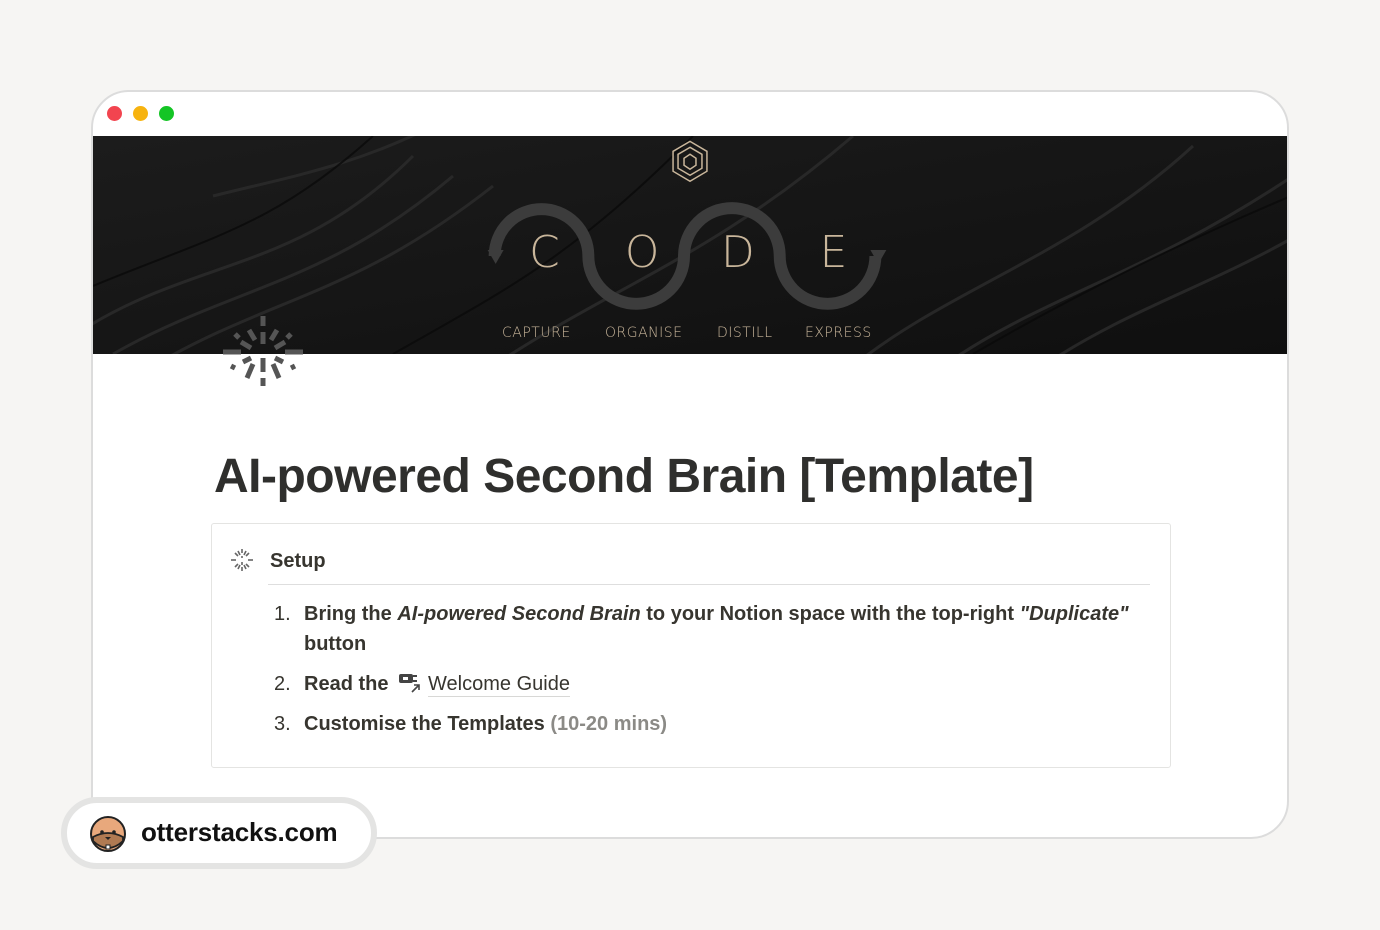 The image size is (1380, 930). Describe the element at coordinates (709, 684) in the screenshot. I see `step-item: 2. Read the Welcome Guide` at that location.